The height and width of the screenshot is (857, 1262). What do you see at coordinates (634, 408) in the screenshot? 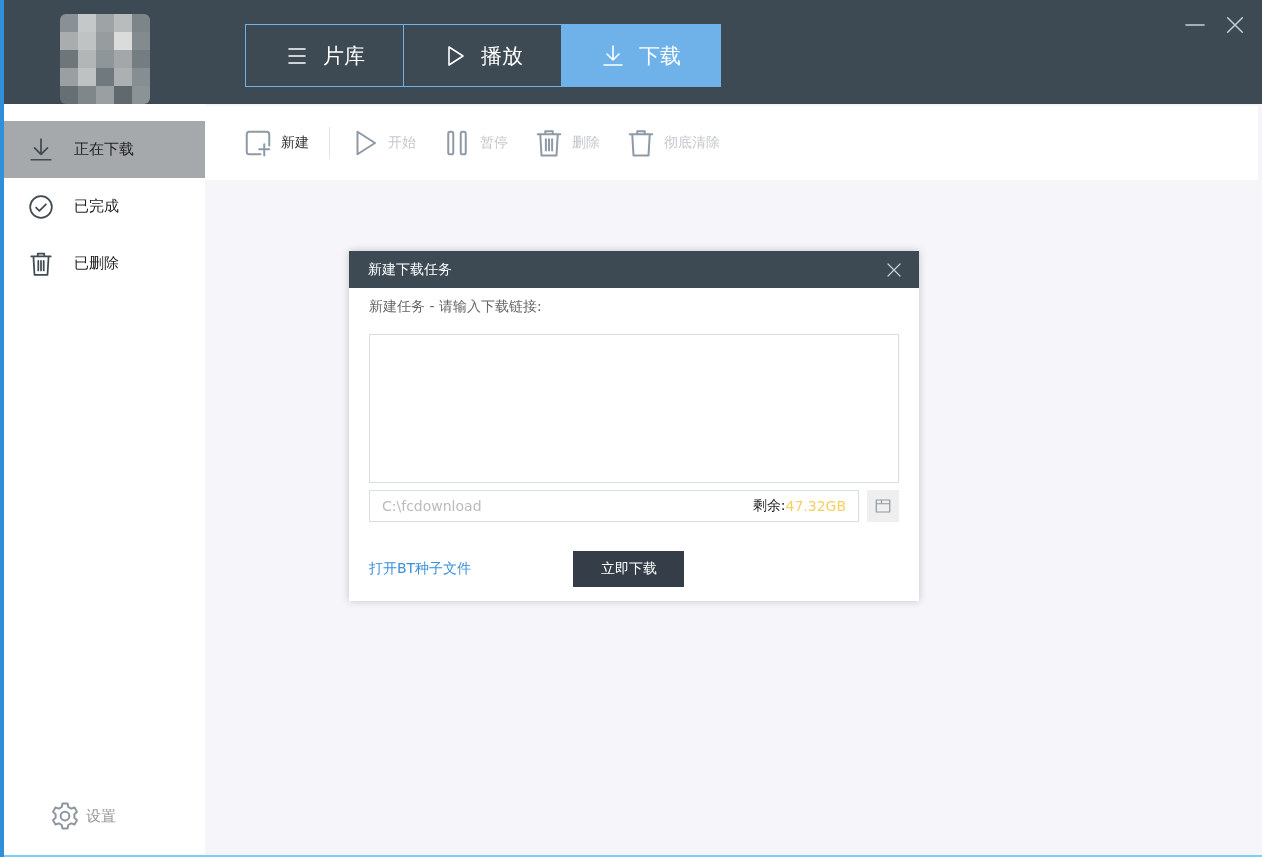
I see `link-input-field` at bounding box center [634, 408].